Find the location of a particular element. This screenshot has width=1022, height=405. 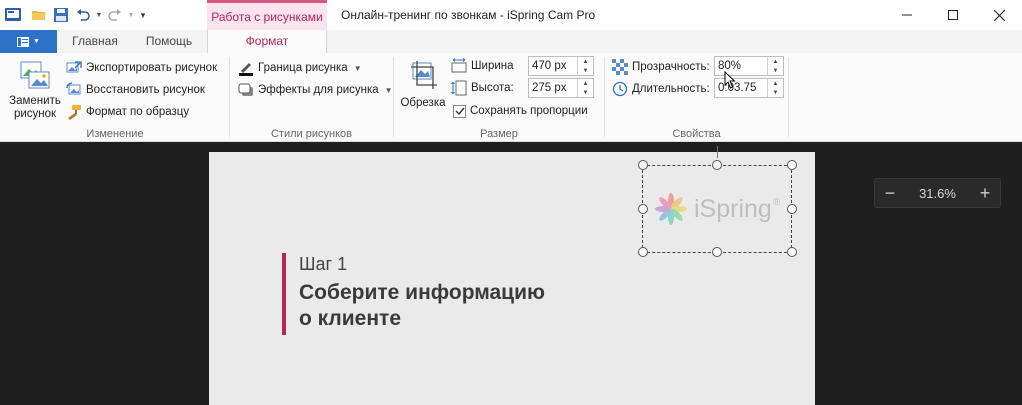

crop-button: Обрезка is located at coordinates (423, 84).